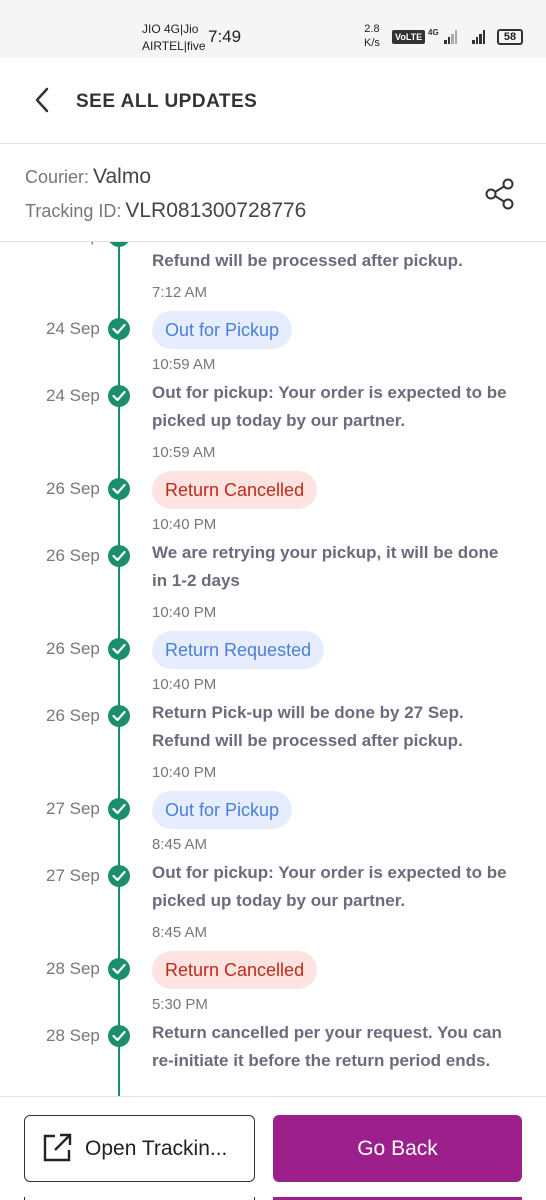 This screenshot has width=546, height=1200. I want to click on courier-row: Courier: Valmo, so click(88, 177).